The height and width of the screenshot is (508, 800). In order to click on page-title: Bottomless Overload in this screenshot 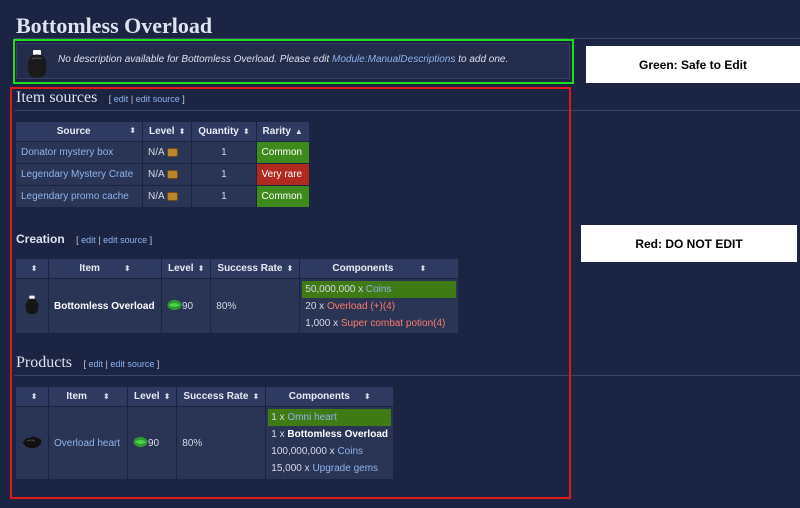, I will do `click(114, 25)`.